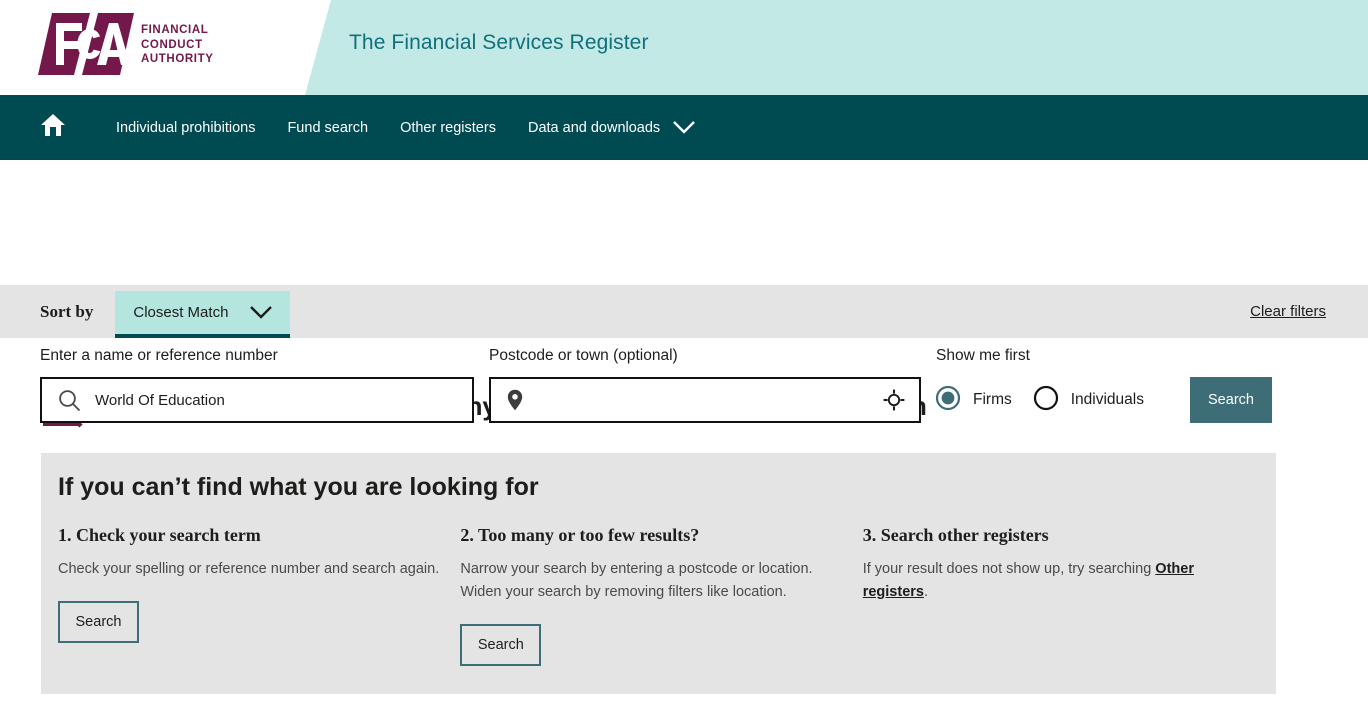 Image resolution: width=1368 pixels, height=712 pixels. I want to click on radio-selected-icon, so click(948, 400).